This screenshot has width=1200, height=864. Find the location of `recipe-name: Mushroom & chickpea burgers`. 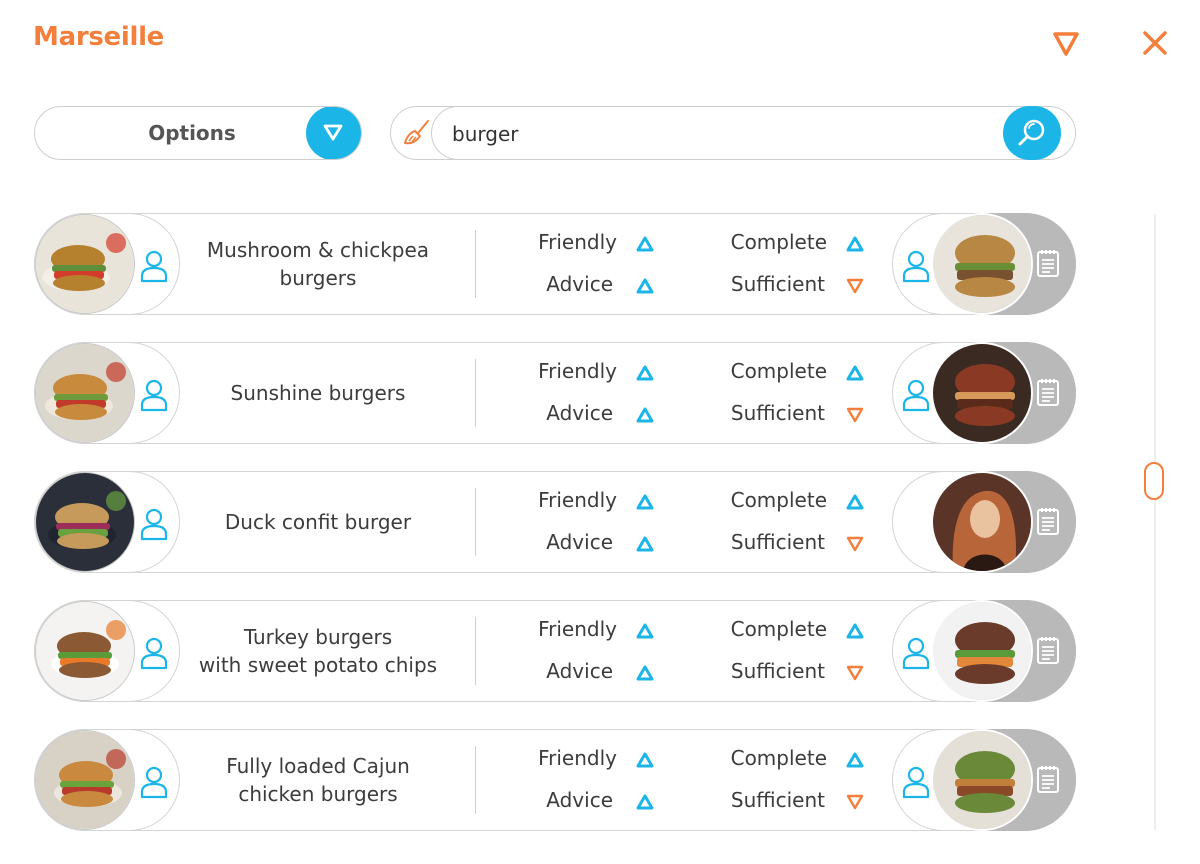

recipe-name: Mushroom & chickpea burgers is located at coordinates (318, 264).